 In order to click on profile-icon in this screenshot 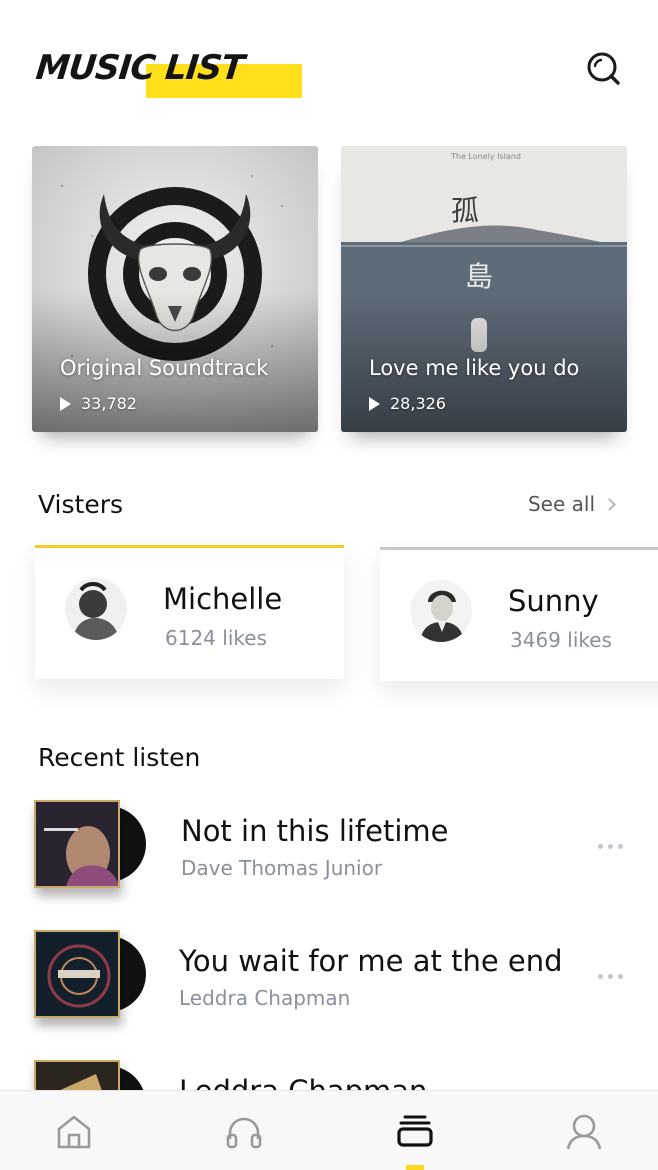, I will do `click(584, 1132)`.